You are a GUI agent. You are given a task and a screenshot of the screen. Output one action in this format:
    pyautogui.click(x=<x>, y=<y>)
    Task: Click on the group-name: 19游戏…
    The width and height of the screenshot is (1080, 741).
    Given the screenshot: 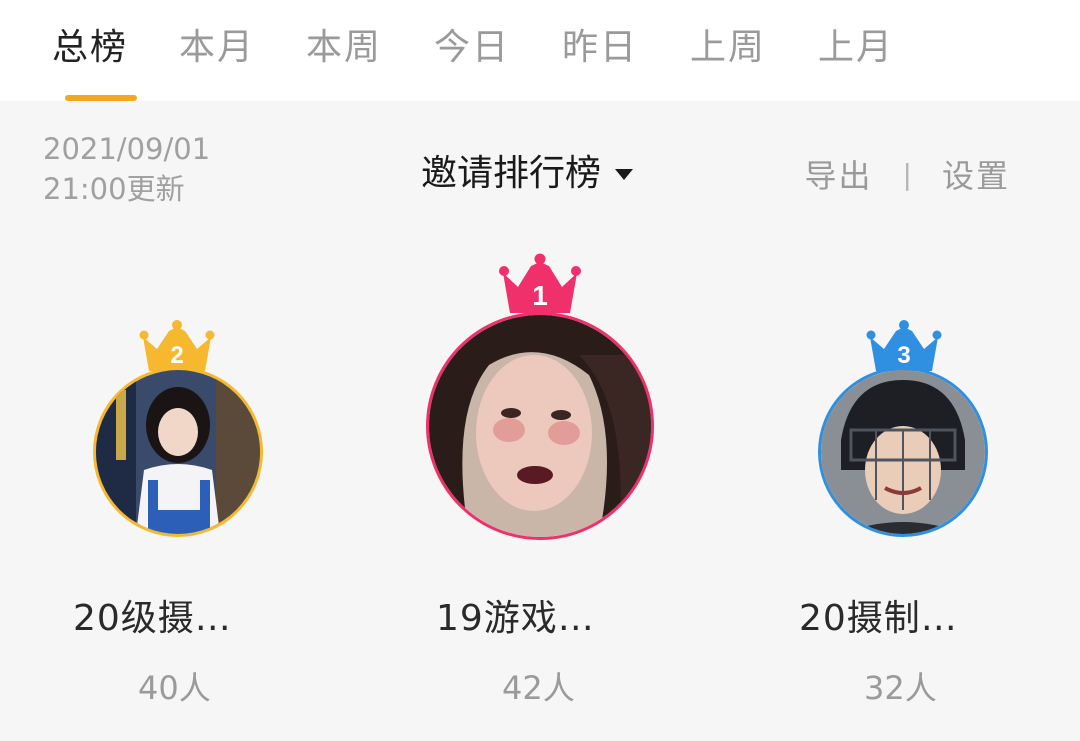 What is the action you would take?
    pyautogui.click(x=515, y=618)
    